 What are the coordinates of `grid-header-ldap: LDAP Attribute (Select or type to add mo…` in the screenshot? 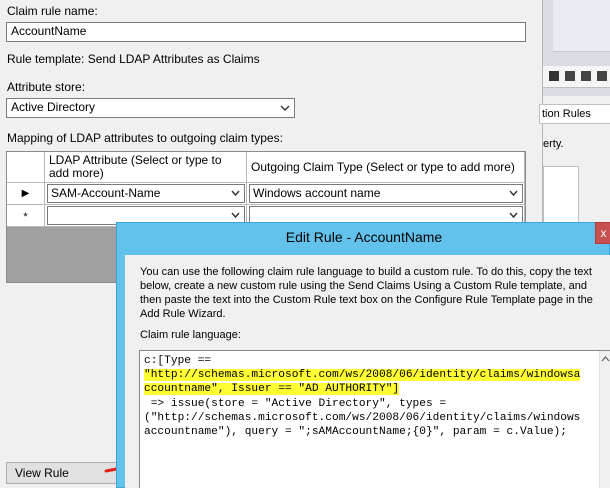 It's located at (146, 167).